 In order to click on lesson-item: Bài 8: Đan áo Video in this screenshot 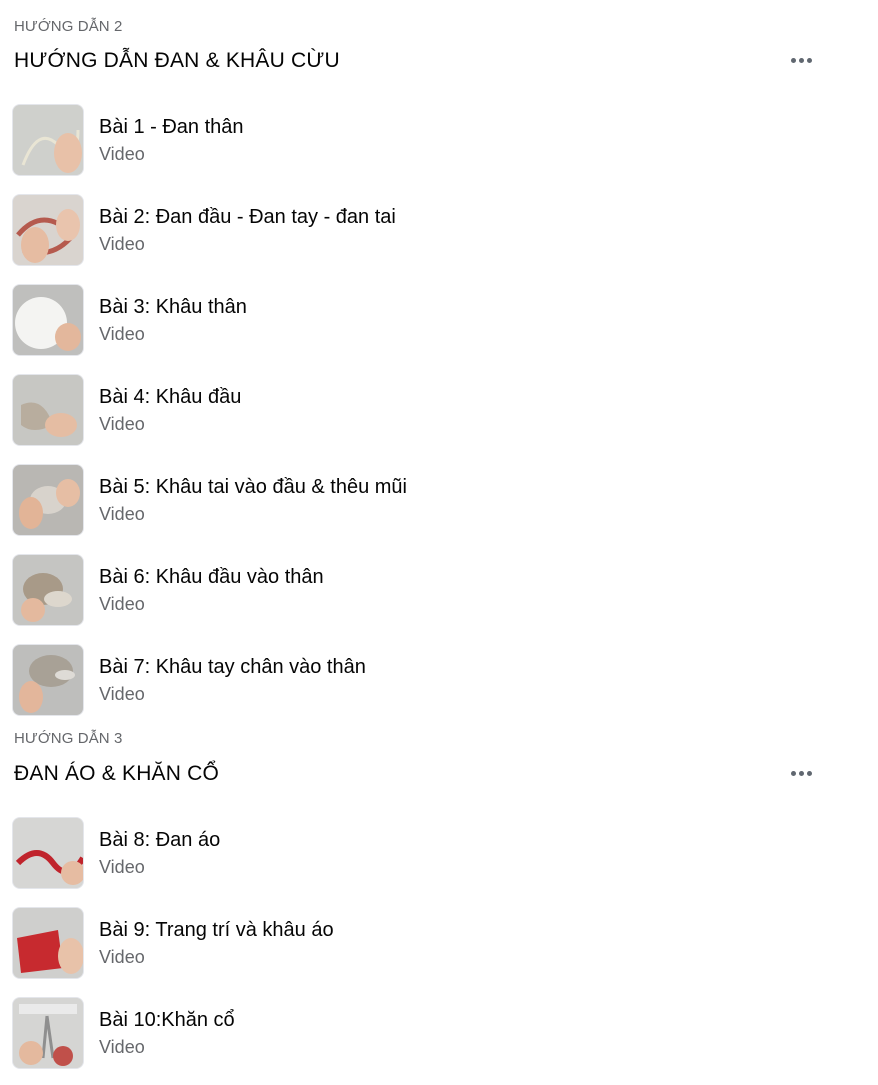, I will do `click(392, 853)`.